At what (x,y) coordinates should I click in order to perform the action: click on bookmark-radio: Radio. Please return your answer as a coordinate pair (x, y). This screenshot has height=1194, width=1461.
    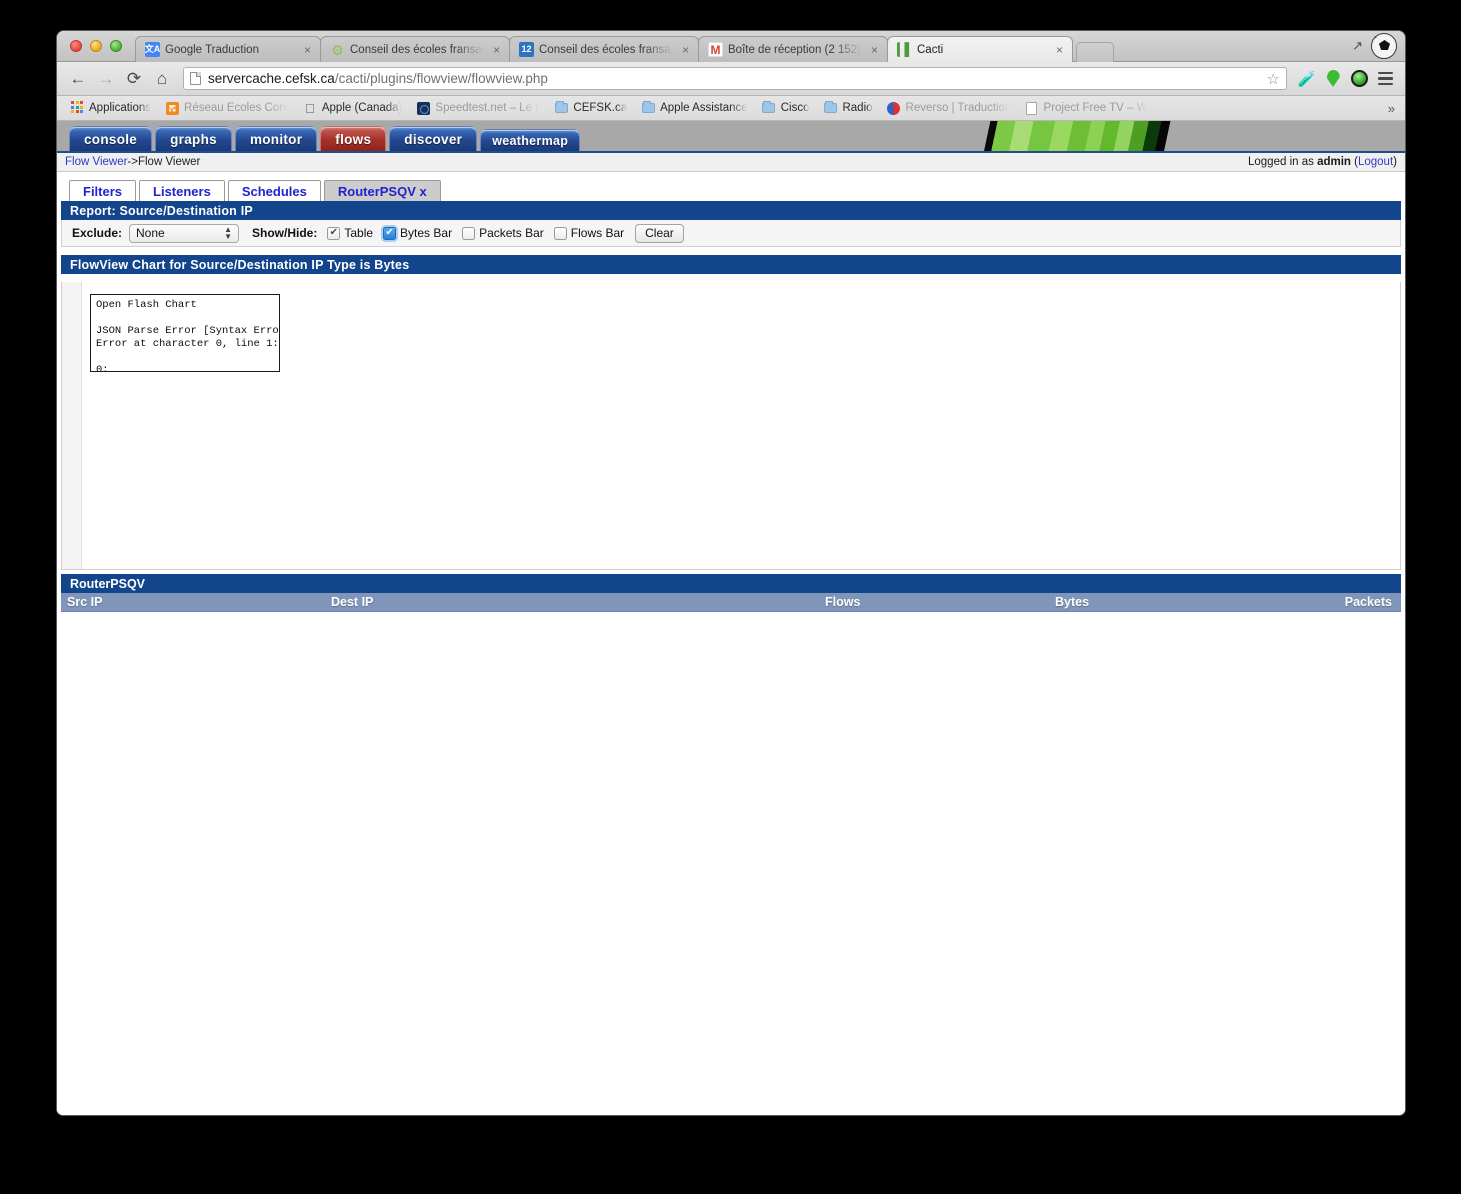
    Looking at the image, I should click on (847, 108).